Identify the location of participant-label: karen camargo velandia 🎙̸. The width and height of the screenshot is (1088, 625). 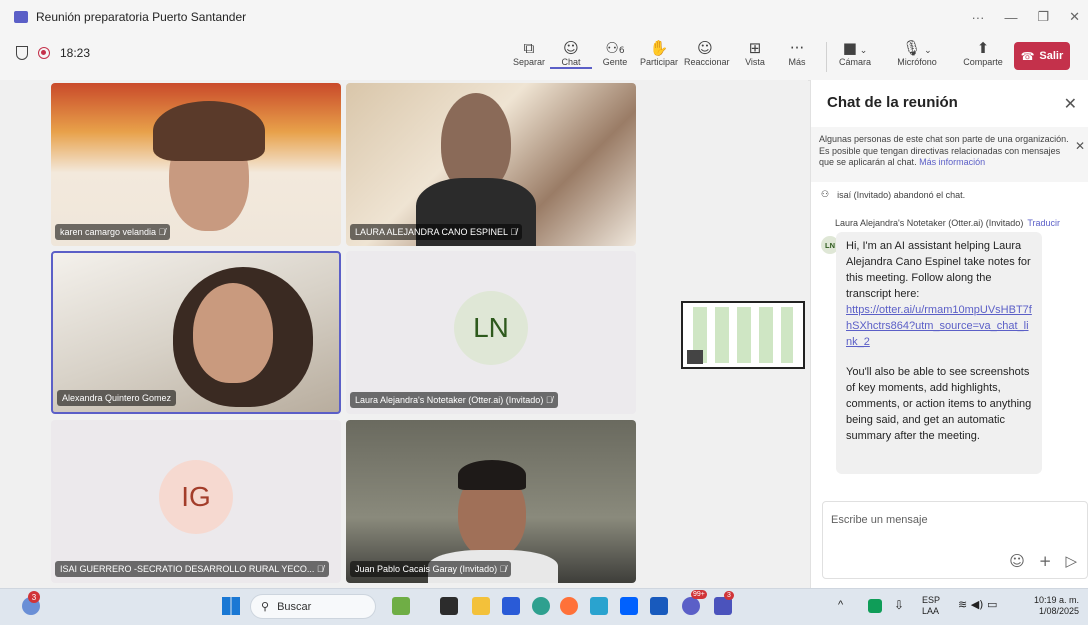
(113, 232).